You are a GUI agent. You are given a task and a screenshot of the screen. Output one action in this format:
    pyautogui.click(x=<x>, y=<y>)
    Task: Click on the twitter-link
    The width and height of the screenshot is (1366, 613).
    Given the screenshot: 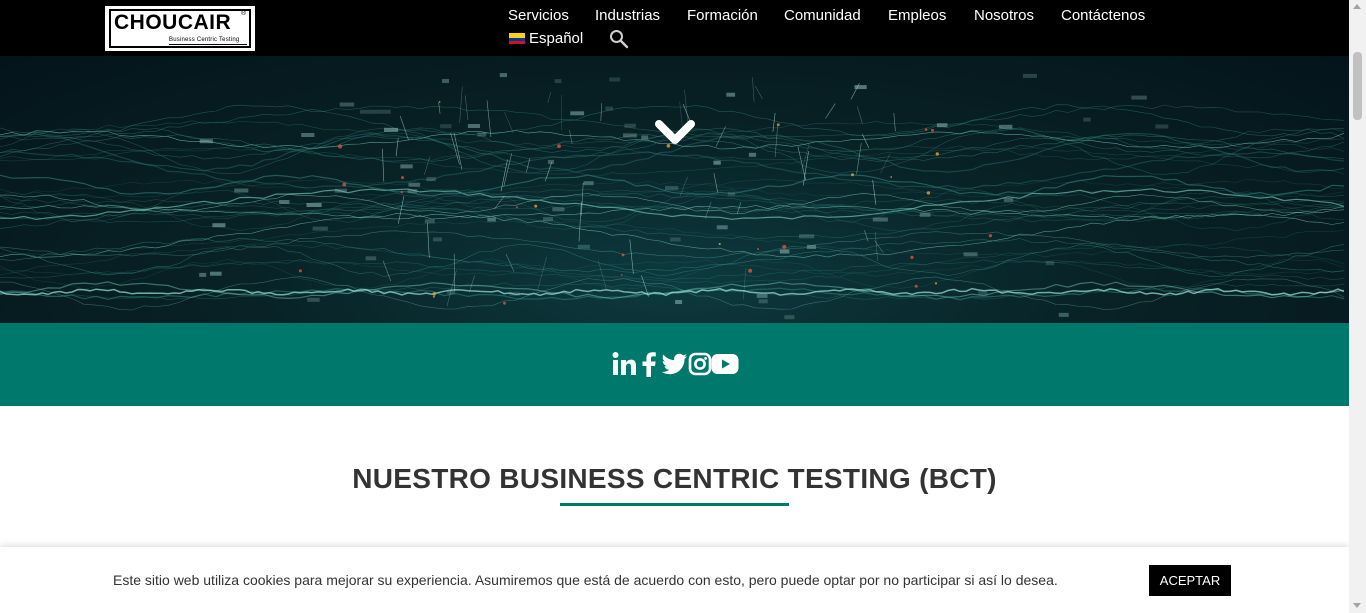 What is the action you would take?
    pyautogui.click(x=674, y=364)
    